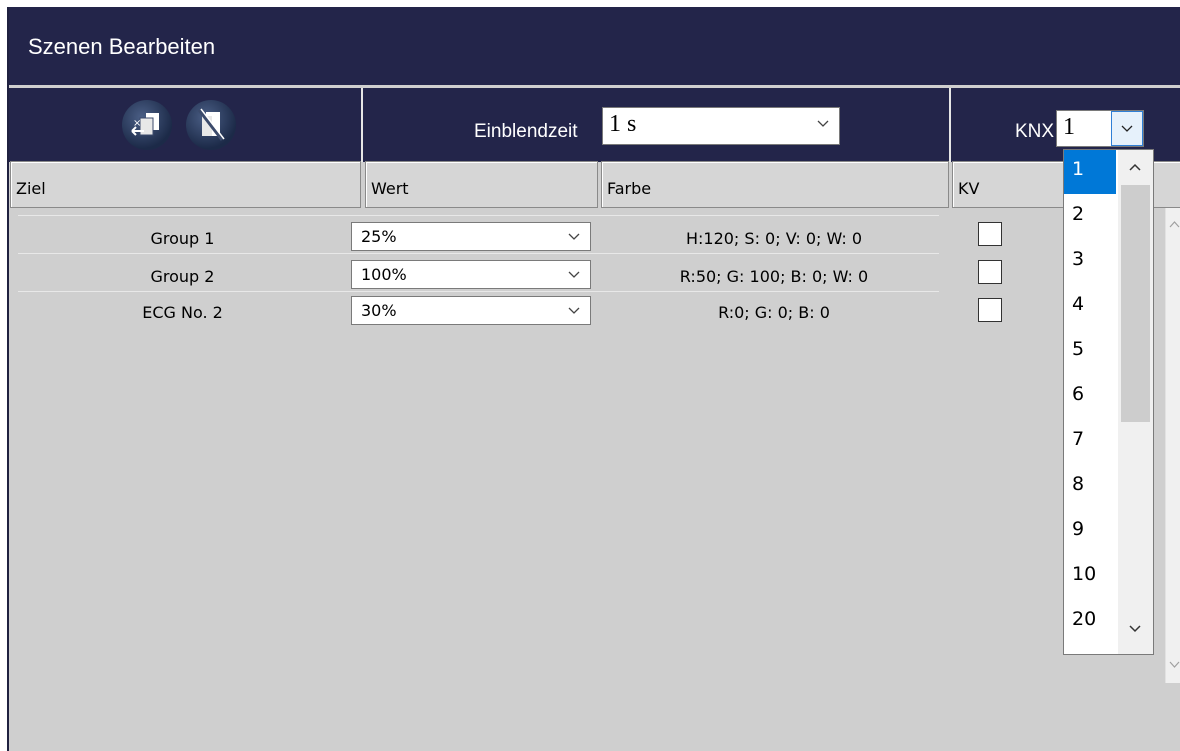 The image size is (1180, 751). Describe the element at coordinates (31, 188) in the screenshot. I see `column-header-label: Ziel` at that location.